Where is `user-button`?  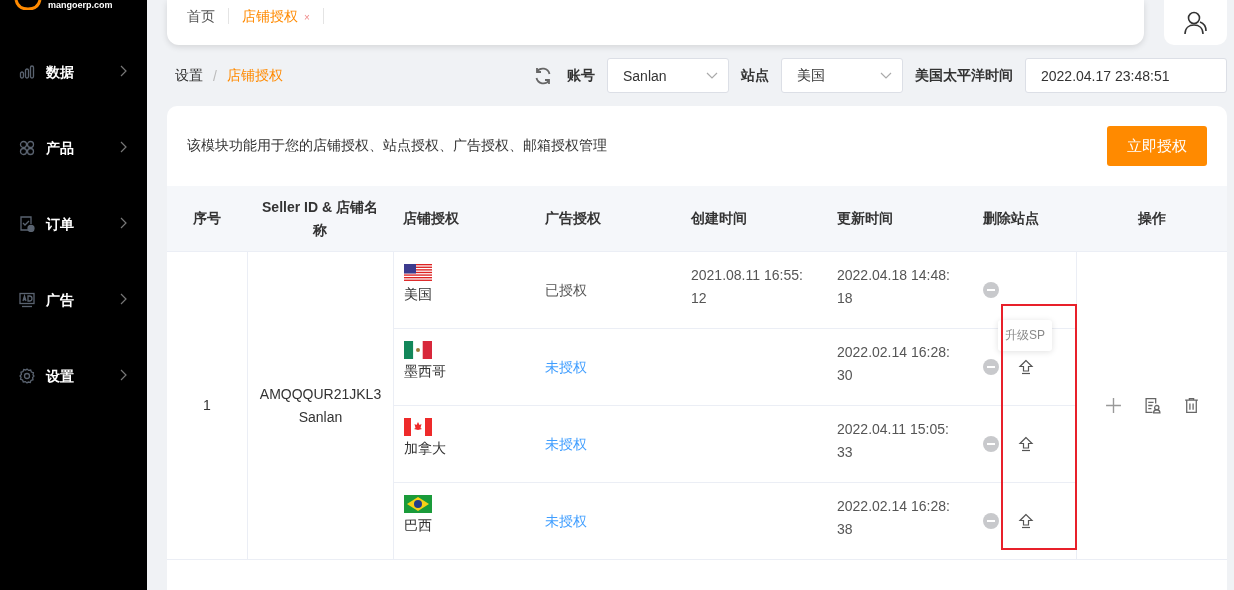 user-button is located at coordinates (1195, 22).